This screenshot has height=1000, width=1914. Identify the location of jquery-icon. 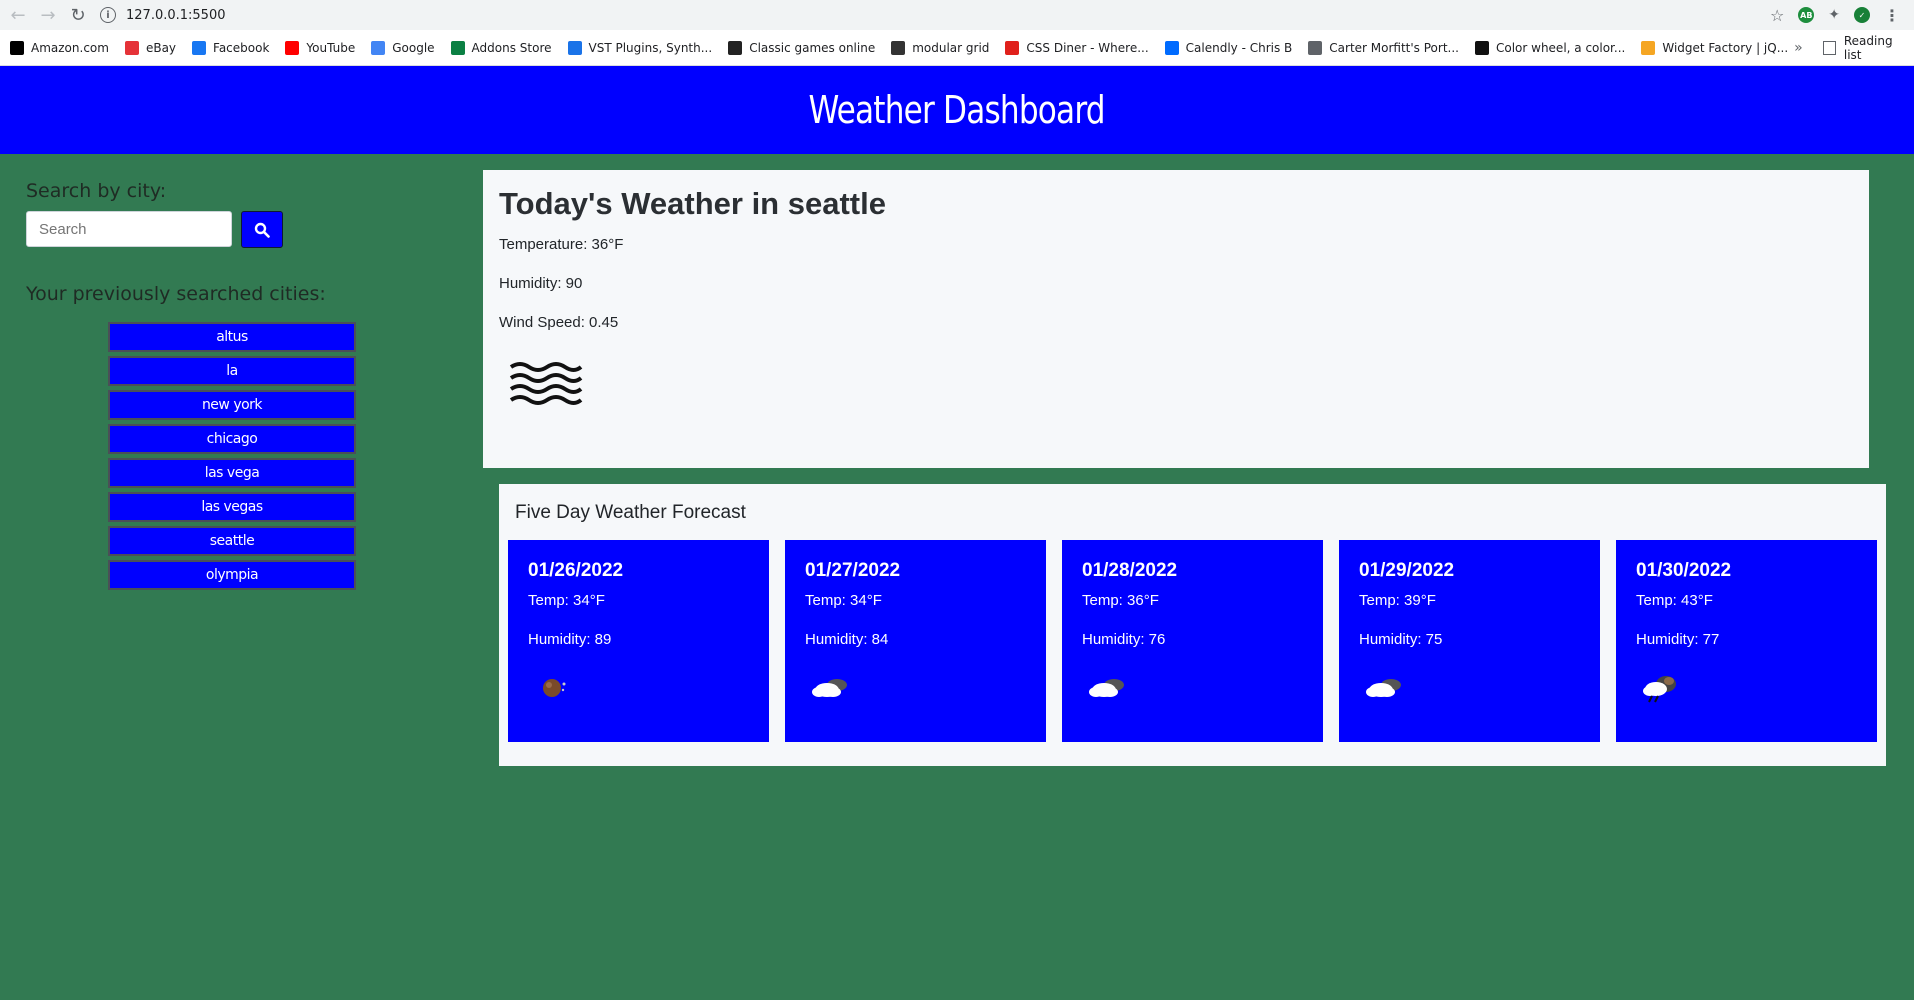
(1648, 47).